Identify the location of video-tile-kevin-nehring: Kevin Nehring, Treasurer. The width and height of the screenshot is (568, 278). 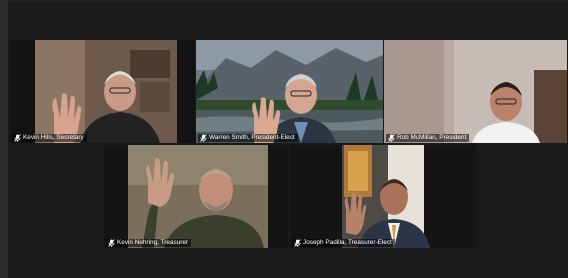
(196, 196).